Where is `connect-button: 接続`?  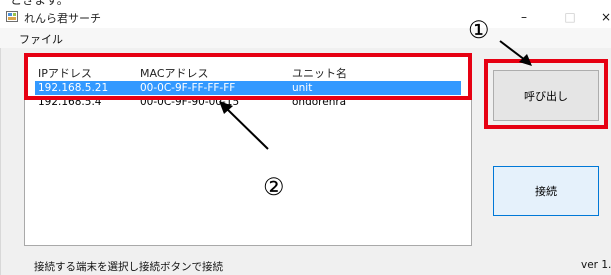
connect-button: 接続 is located at coordinates (546, 191).